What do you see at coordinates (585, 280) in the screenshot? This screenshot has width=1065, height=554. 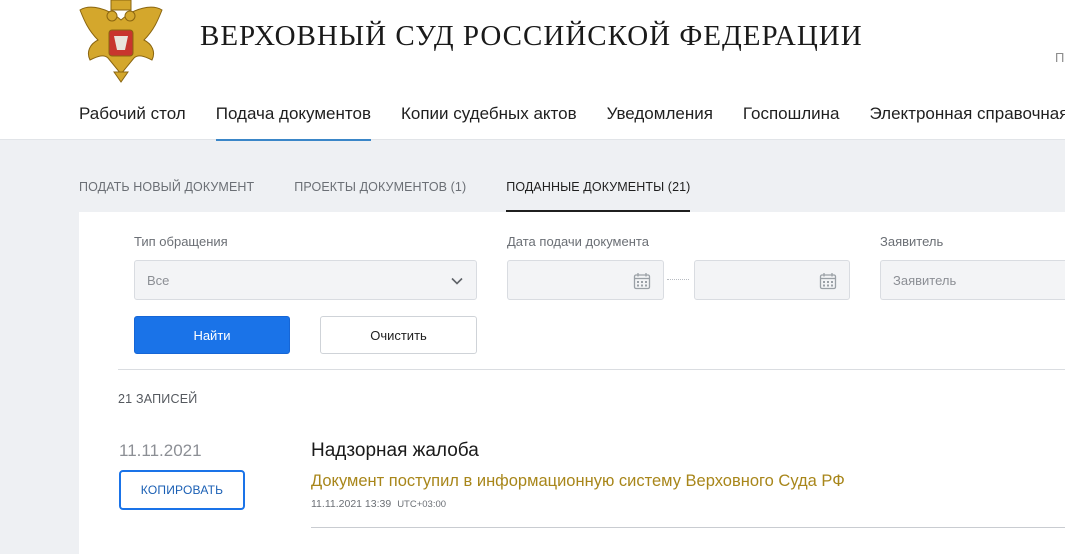 I see `date-from-input` at bounding box center [585, 280].